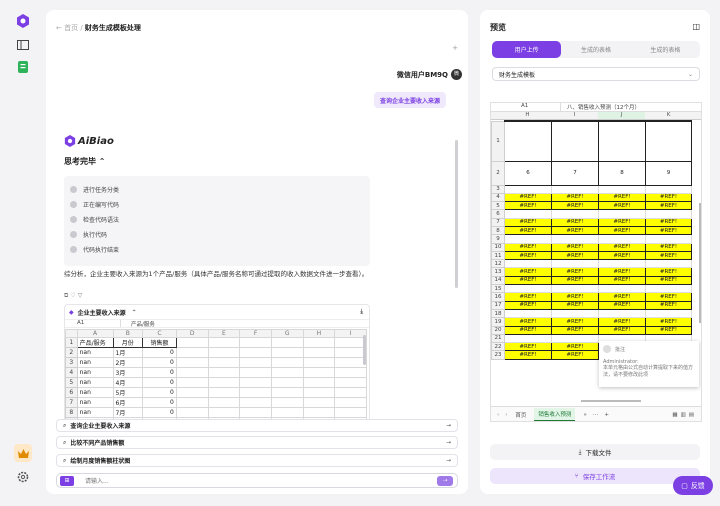 The height and width of the screenshot is (506, 720). Describe the element at coordinates (595, 49) in the screenshot. I see `tab-generated-1: 生成的表格` at that location.